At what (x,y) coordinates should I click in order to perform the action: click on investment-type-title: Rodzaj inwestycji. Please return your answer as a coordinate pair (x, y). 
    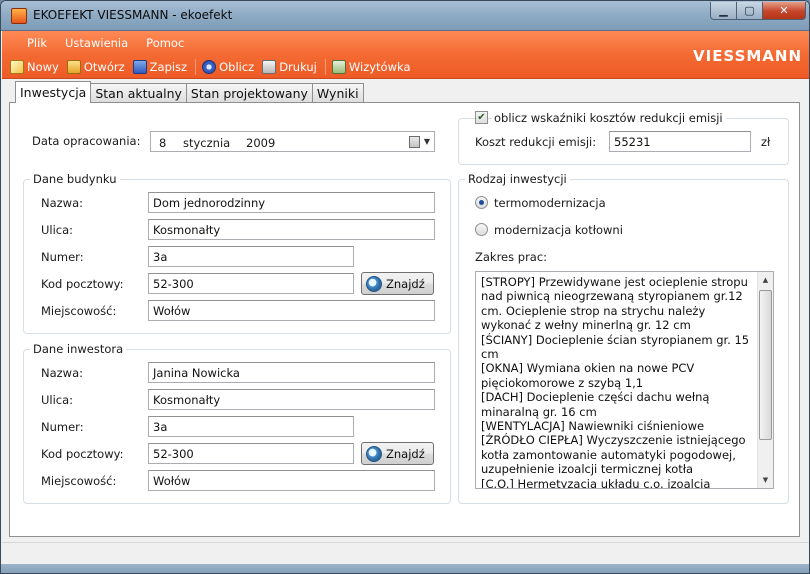
    Looking at the image, I should click on (517, 179).